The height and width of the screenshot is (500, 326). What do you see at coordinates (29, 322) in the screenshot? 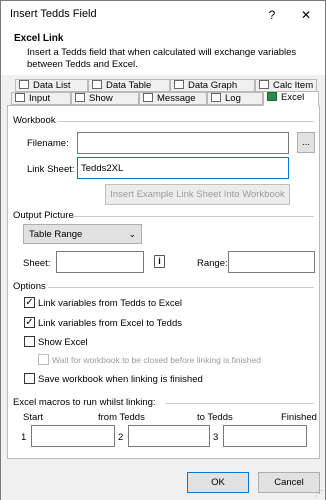
I see `link-excel-to-tedds-checkbox: ✓` at bounding box center [29, 322].